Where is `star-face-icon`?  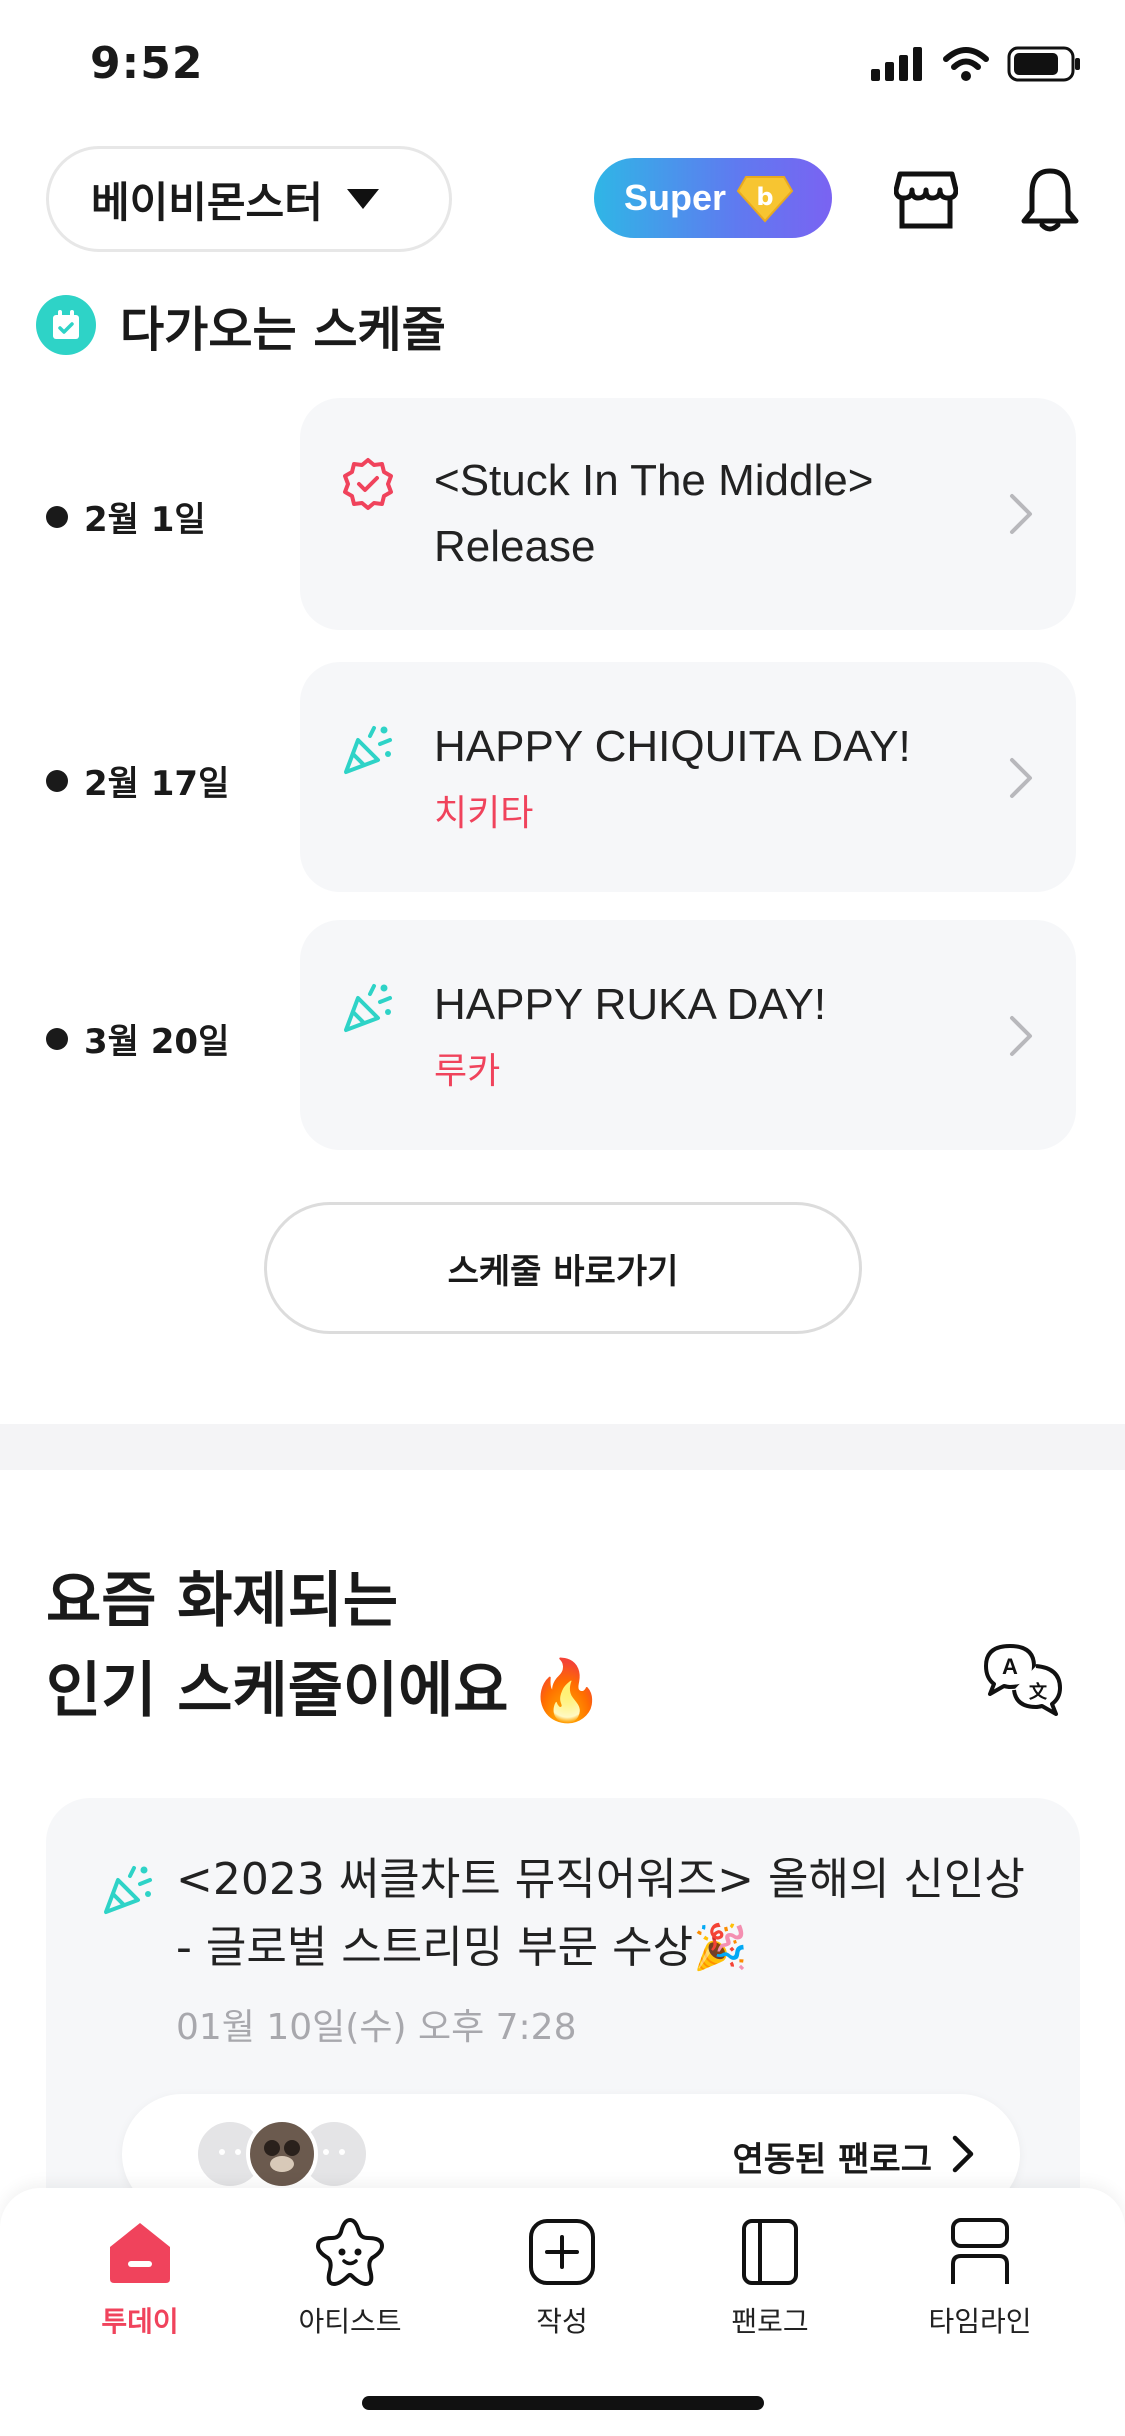
star-face-icon is located at coordinates (350, 2252).